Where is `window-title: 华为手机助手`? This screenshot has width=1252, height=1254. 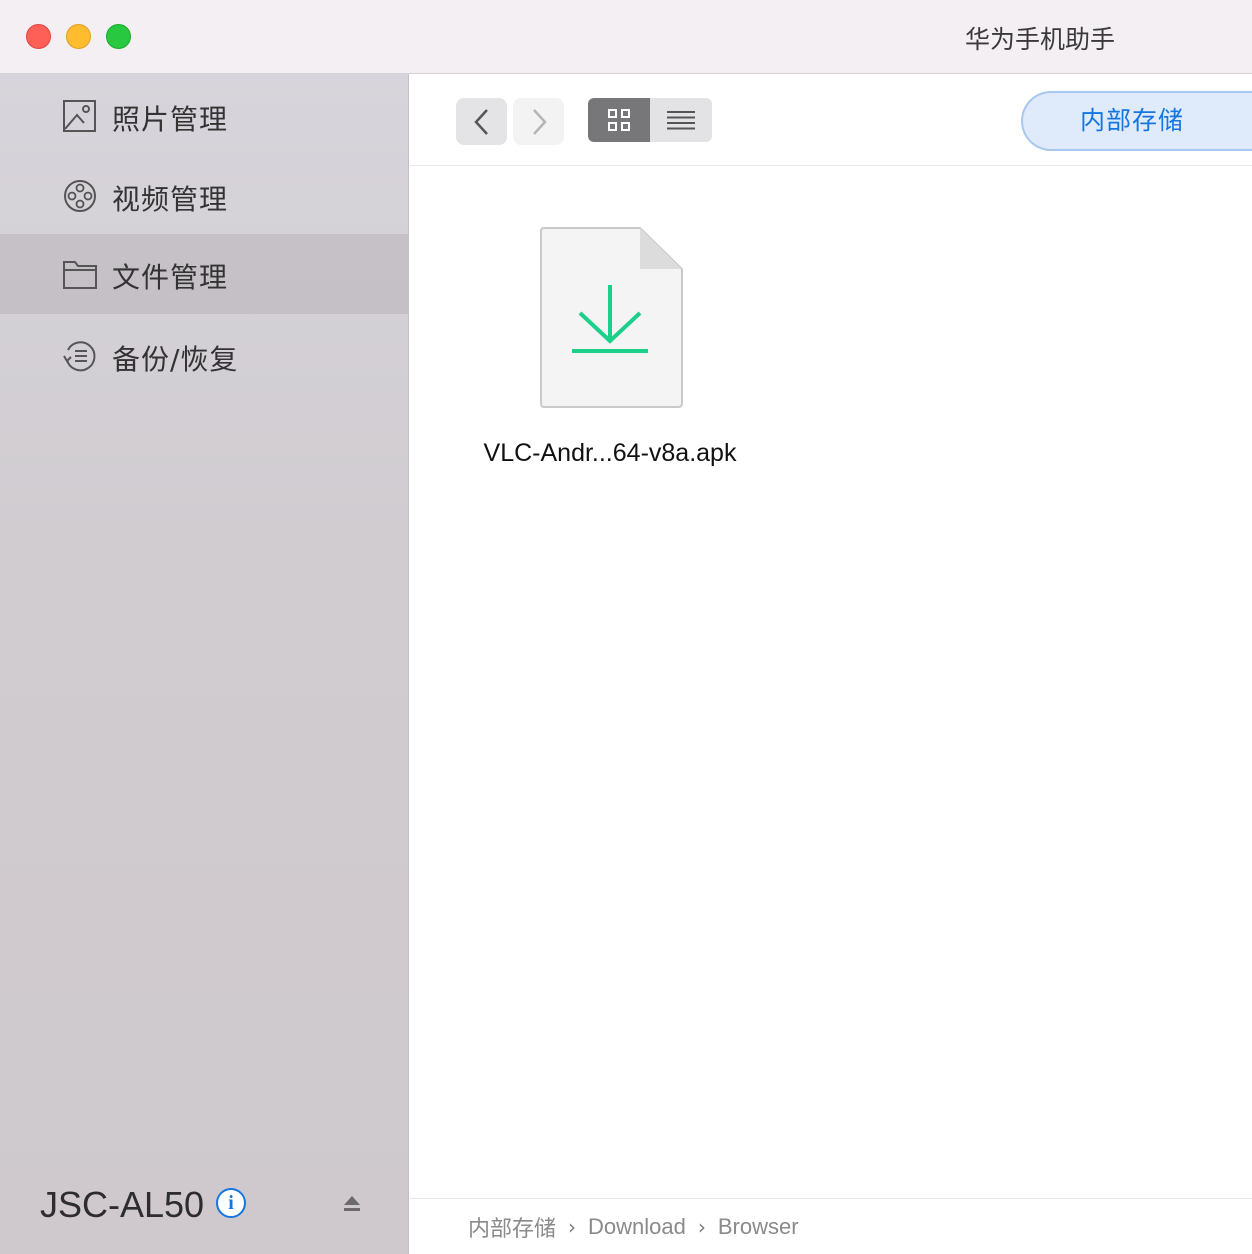
window-title: 华为手机助手 is located at coordinates (1039, 39).